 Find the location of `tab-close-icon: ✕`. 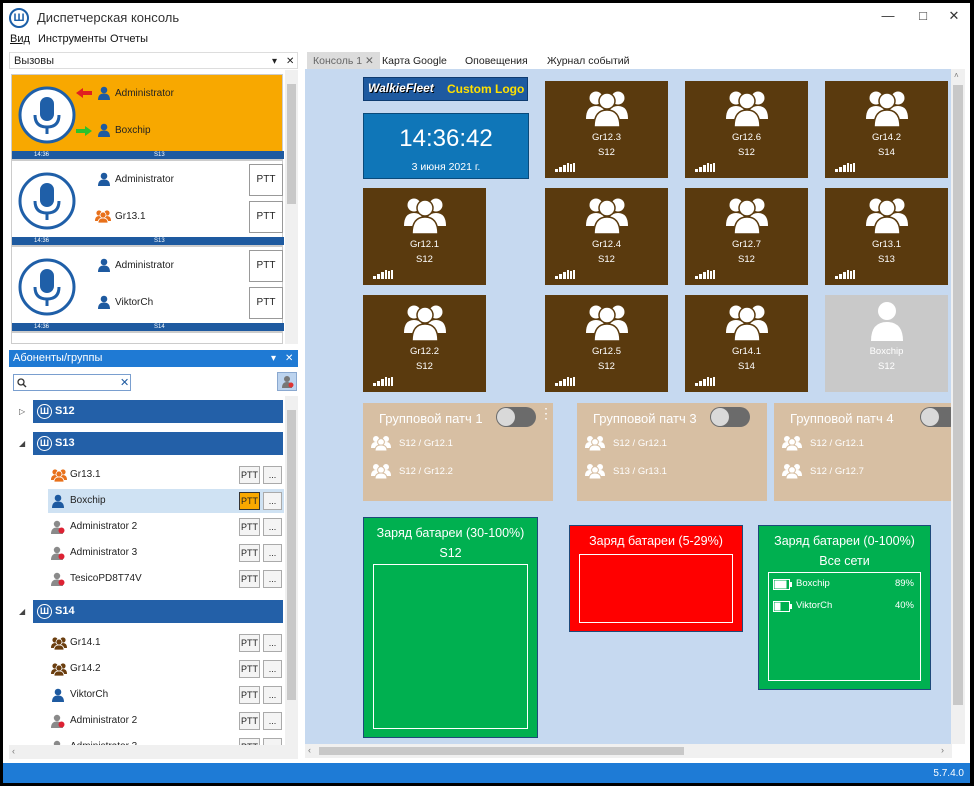

tab-close-icon: ✕ is located at coordinates (369, 61).